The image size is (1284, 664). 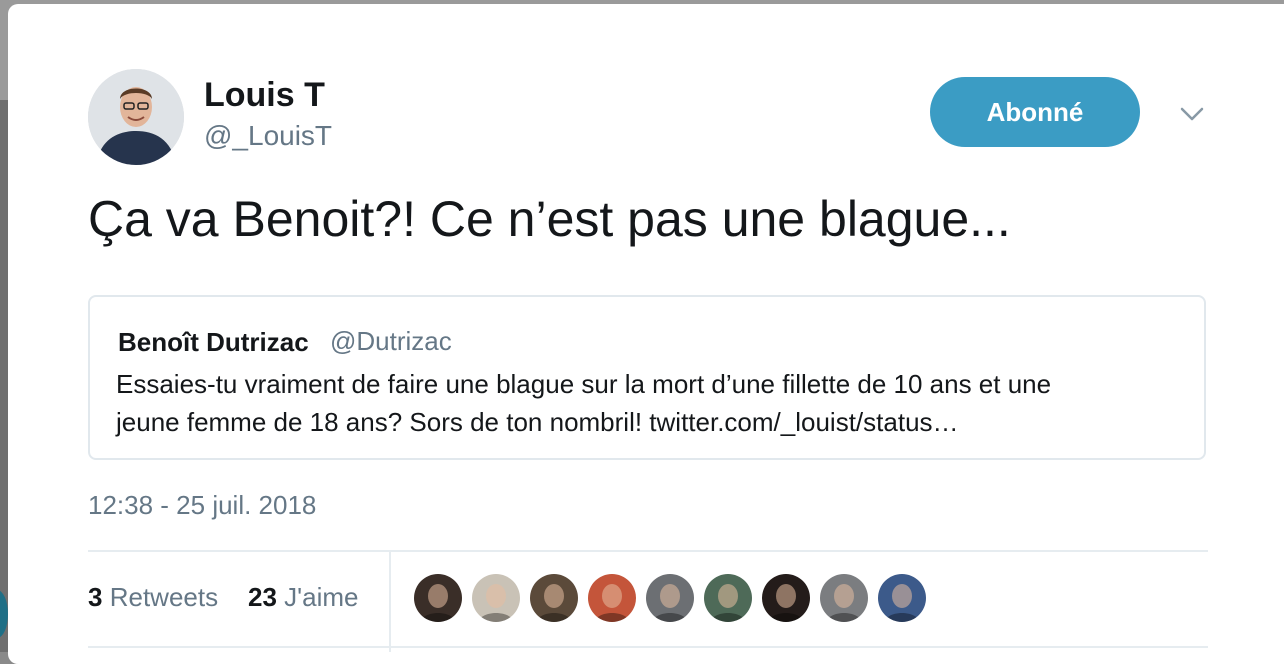 What do you see at coordinates (262, 597) in the screenshot?
I see `likes-count: 23` at bounding box center [262, 597].